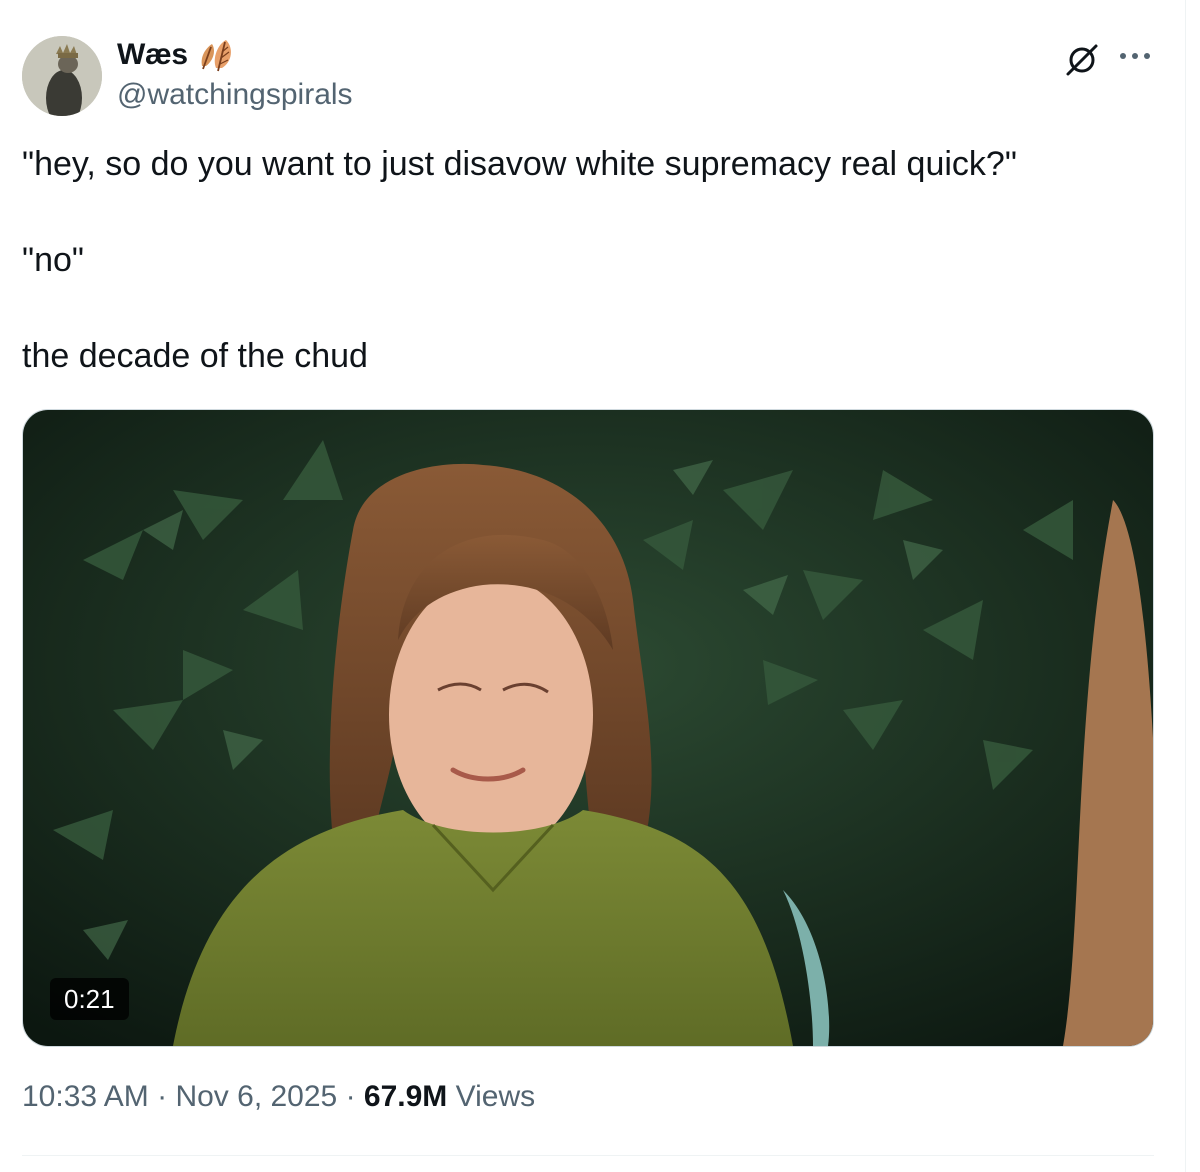 The image size is (1200, 1172). Describe the element at coordinates (152, 55) in the screenshot. I see `author-display-name: Wæs` at that location.